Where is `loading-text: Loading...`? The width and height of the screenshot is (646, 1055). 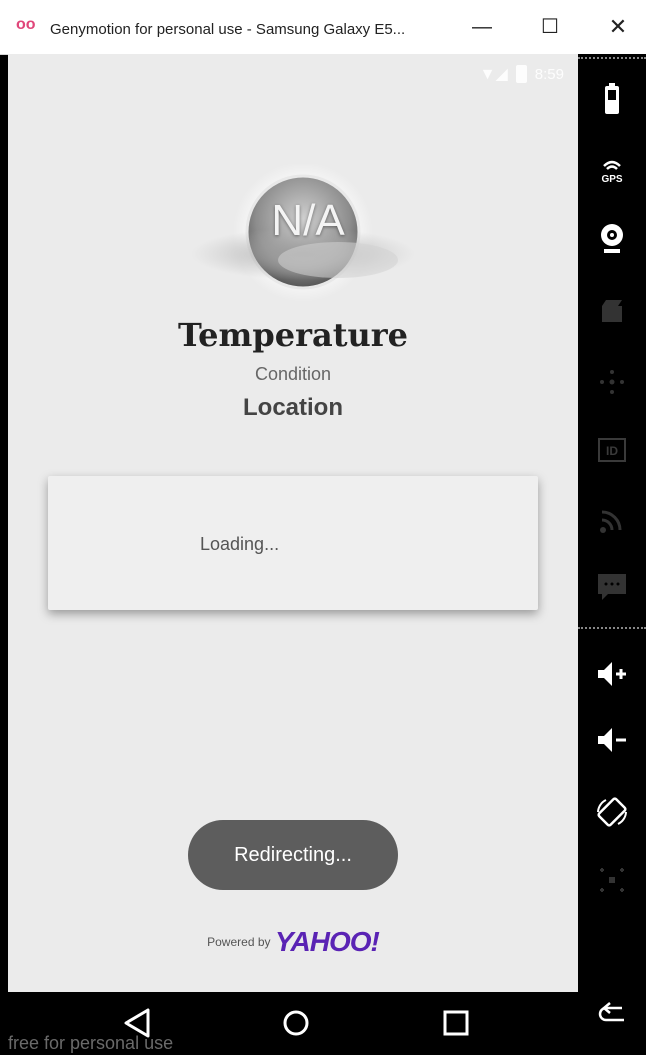 loading-text: Loading... is located at coordinates (240, 544).